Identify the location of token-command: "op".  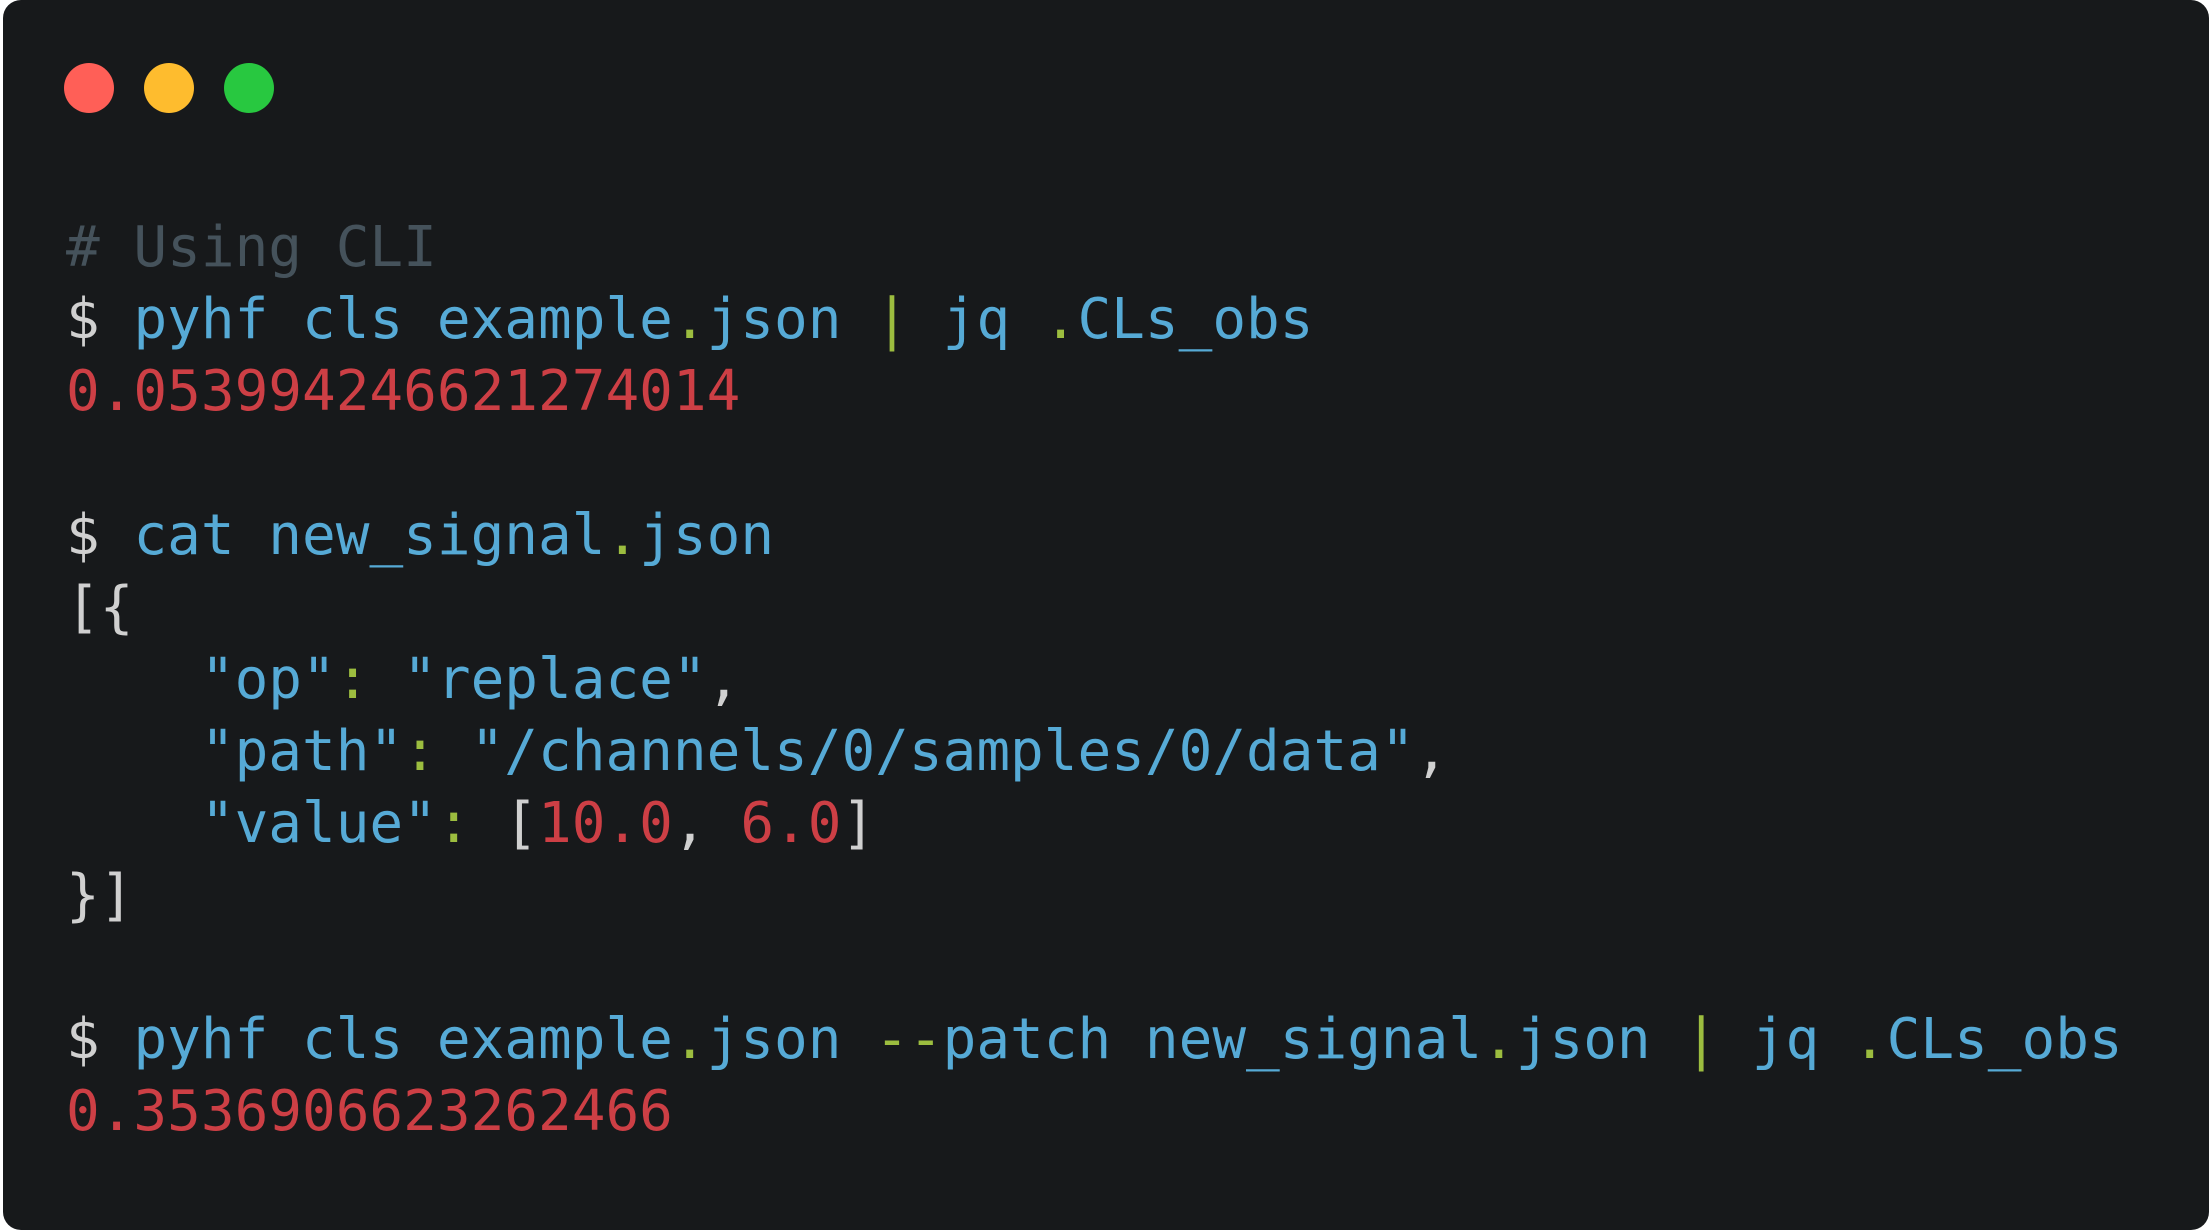
(268, 679).